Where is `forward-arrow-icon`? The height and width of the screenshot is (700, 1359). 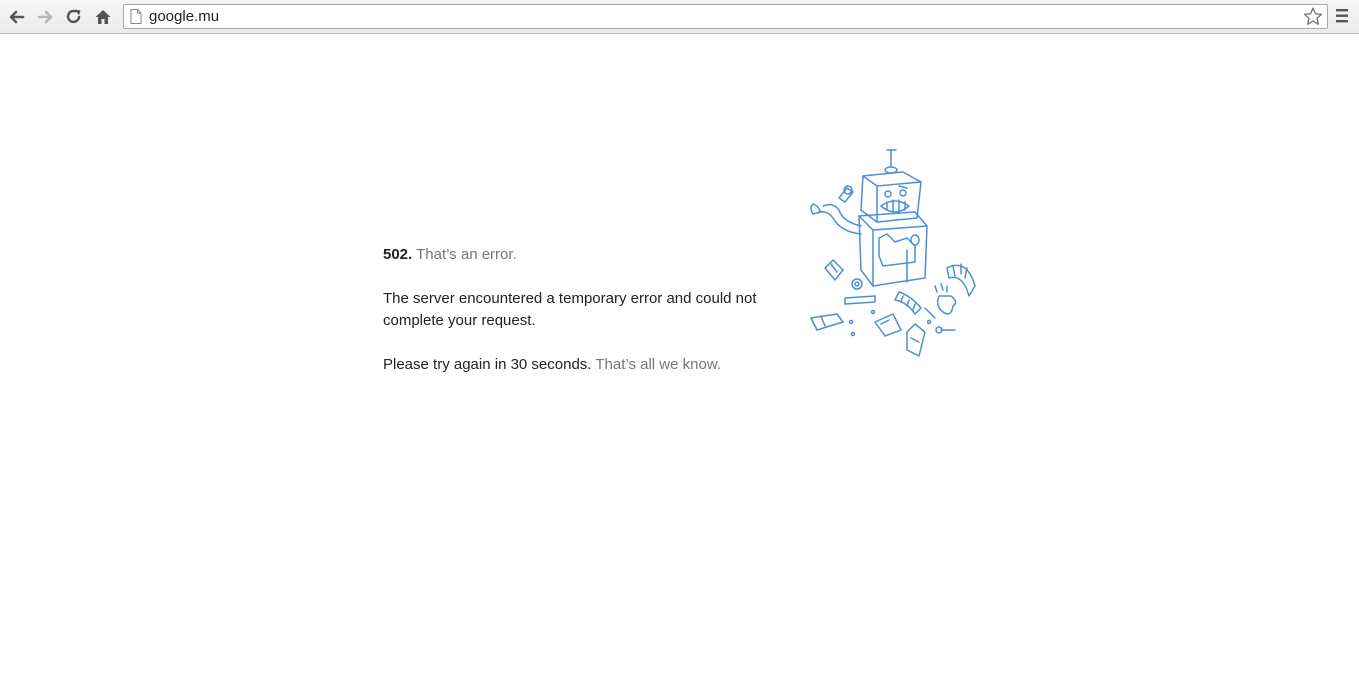 forward-arrow-icon is located at coordinates (45, 17).